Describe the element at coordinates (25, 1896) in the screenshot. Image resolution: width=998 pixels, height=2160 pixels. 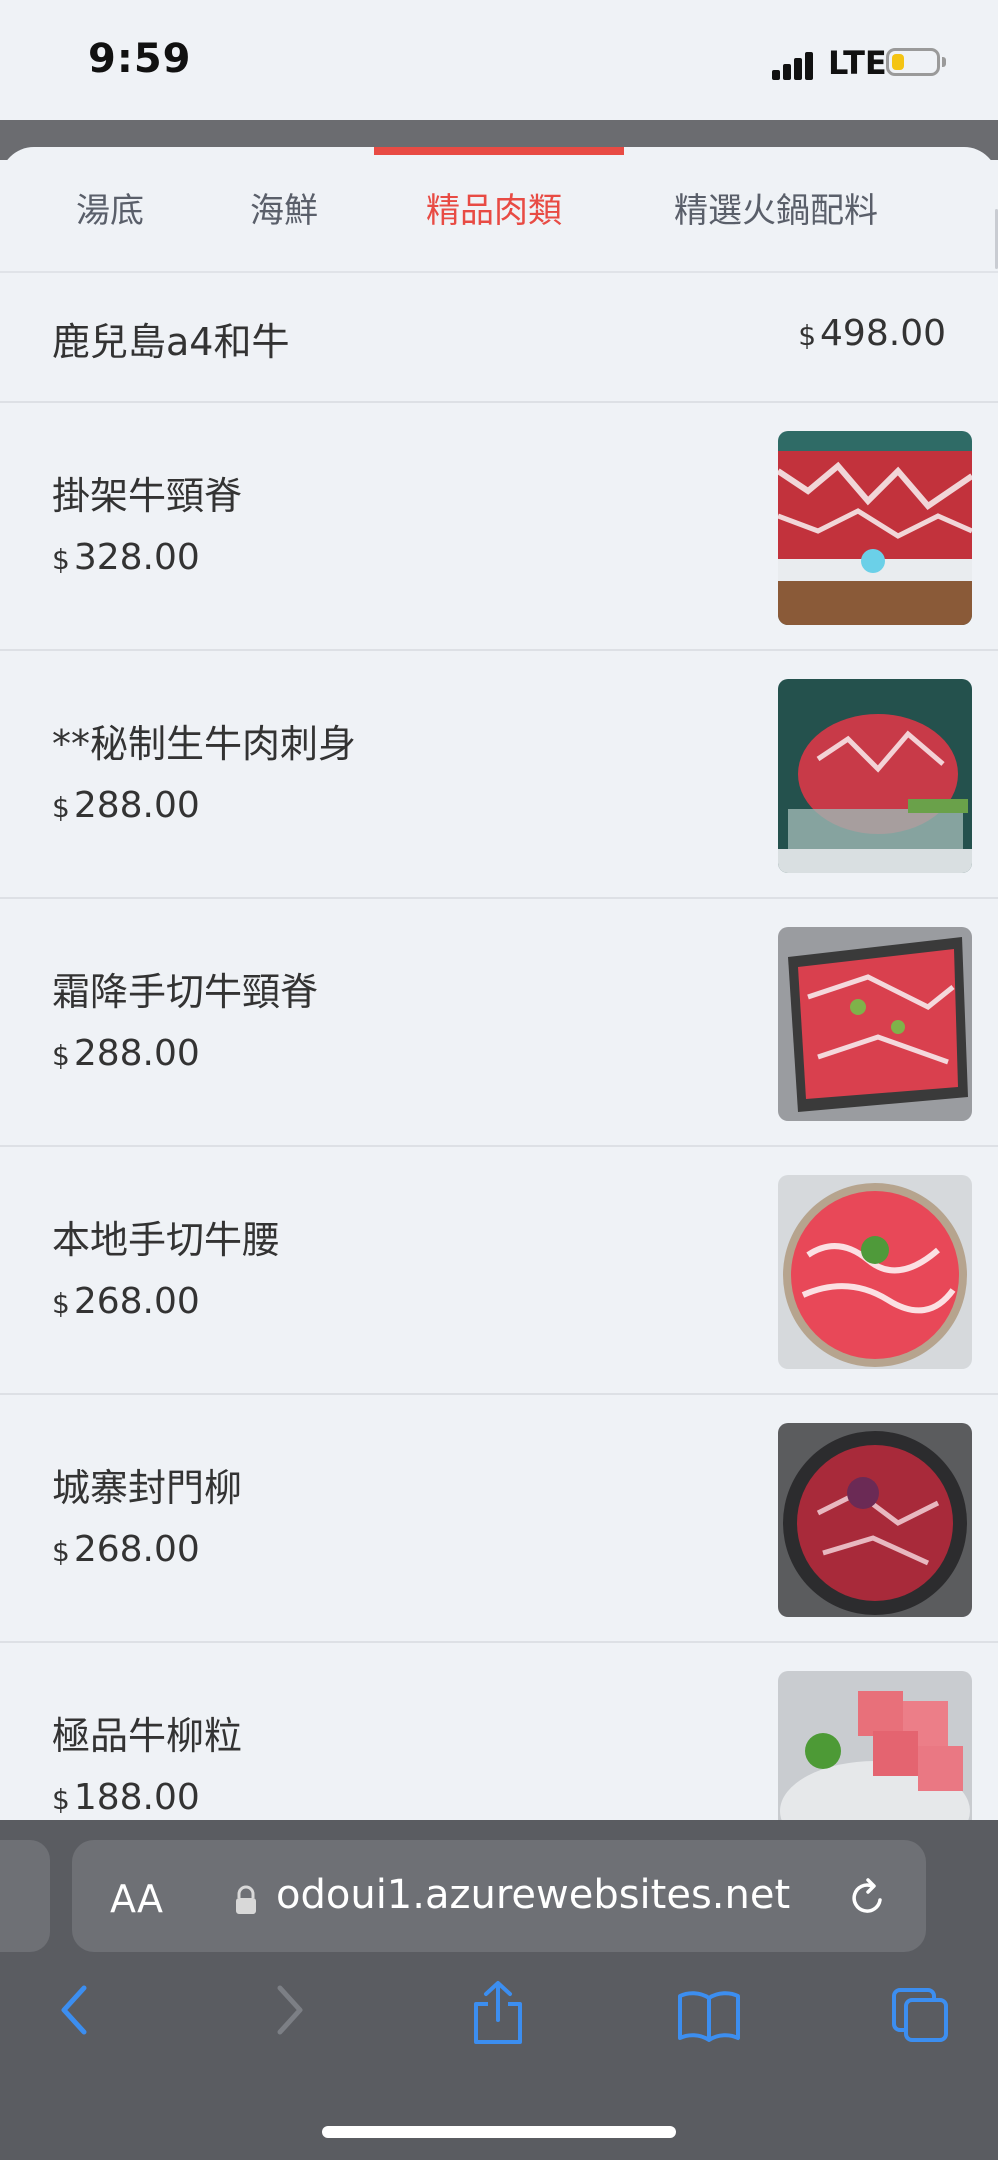
I see `previous-tab-preview` at that location.